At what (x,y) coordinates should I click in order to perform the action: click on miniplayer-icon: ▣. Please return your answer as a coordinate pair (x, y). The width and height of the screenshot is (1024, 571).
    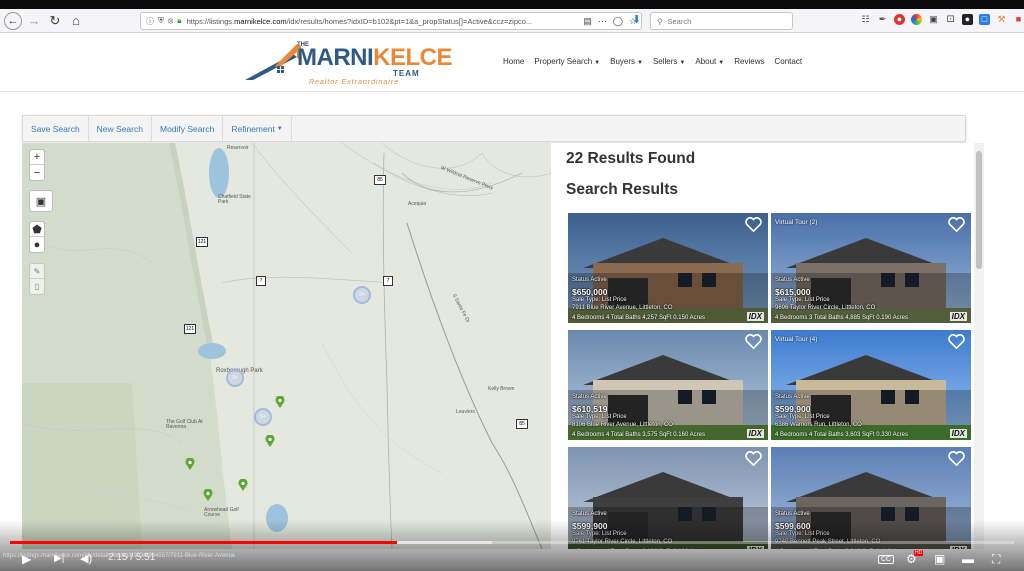
    Looking at the image, I should click on (939, 559).